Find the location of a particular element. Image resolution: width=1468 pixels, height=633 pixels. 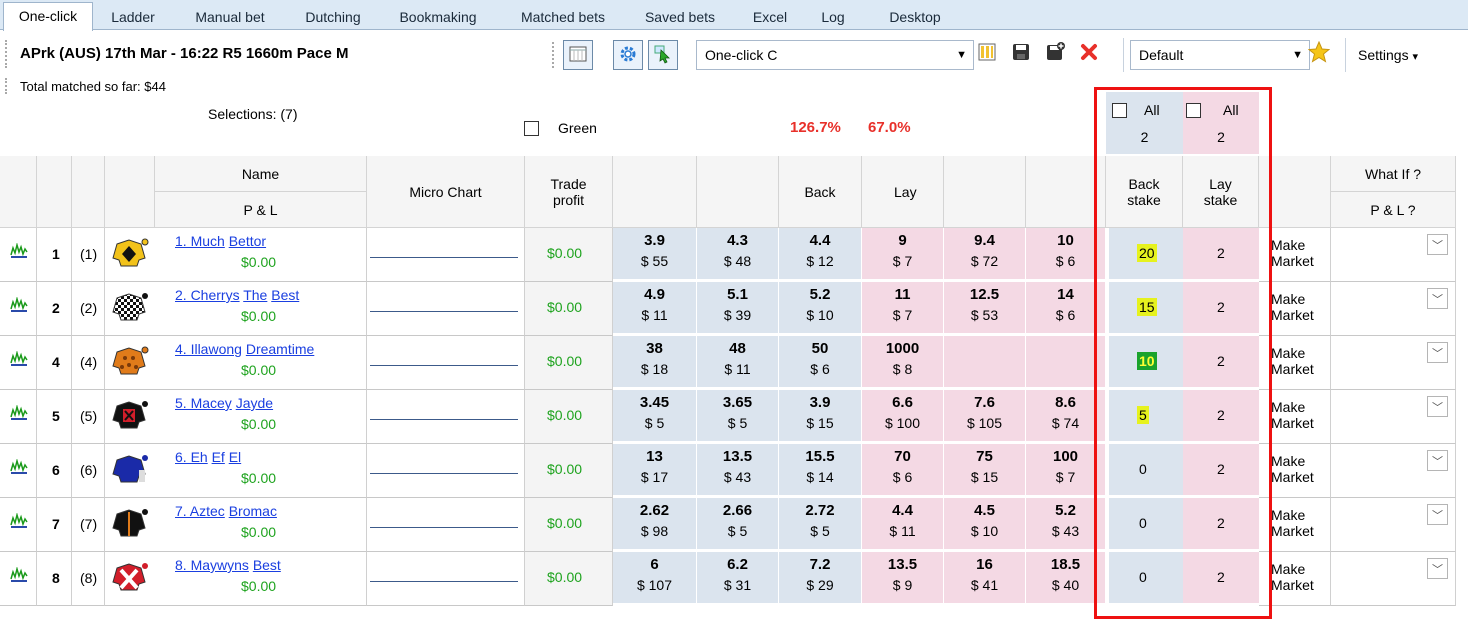

runner-name-link: 1. Much Bettor is located at coordinates (220, 241).